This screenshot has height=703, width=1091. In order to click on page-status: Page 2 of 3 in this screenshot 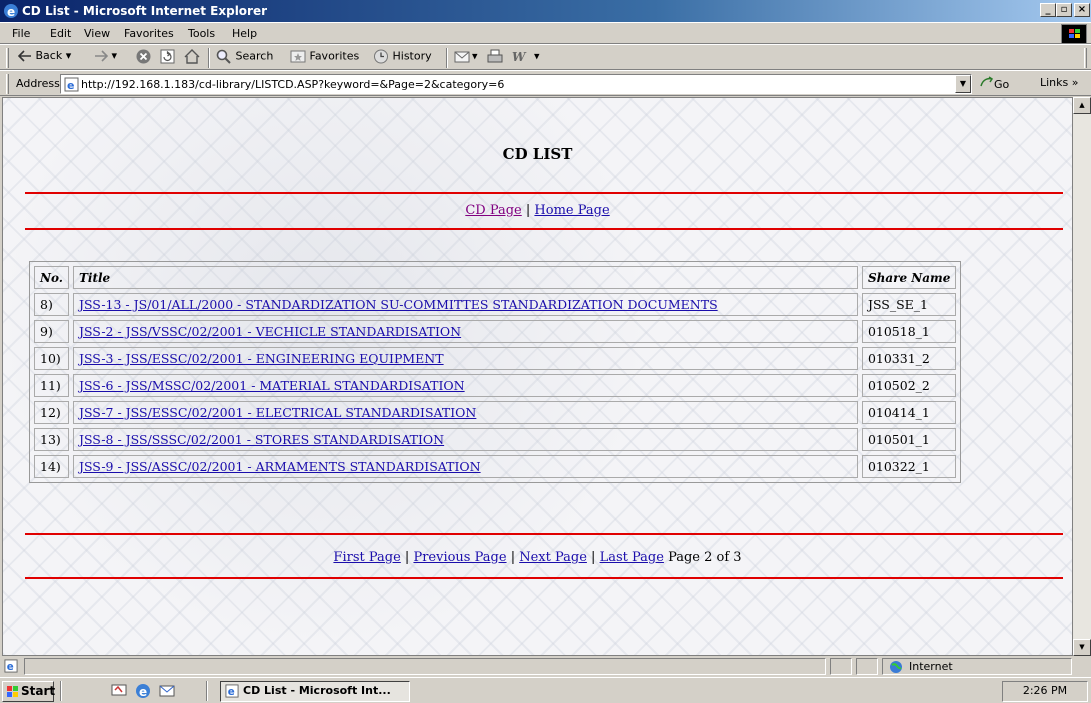, I will do `click(705, 557)`.